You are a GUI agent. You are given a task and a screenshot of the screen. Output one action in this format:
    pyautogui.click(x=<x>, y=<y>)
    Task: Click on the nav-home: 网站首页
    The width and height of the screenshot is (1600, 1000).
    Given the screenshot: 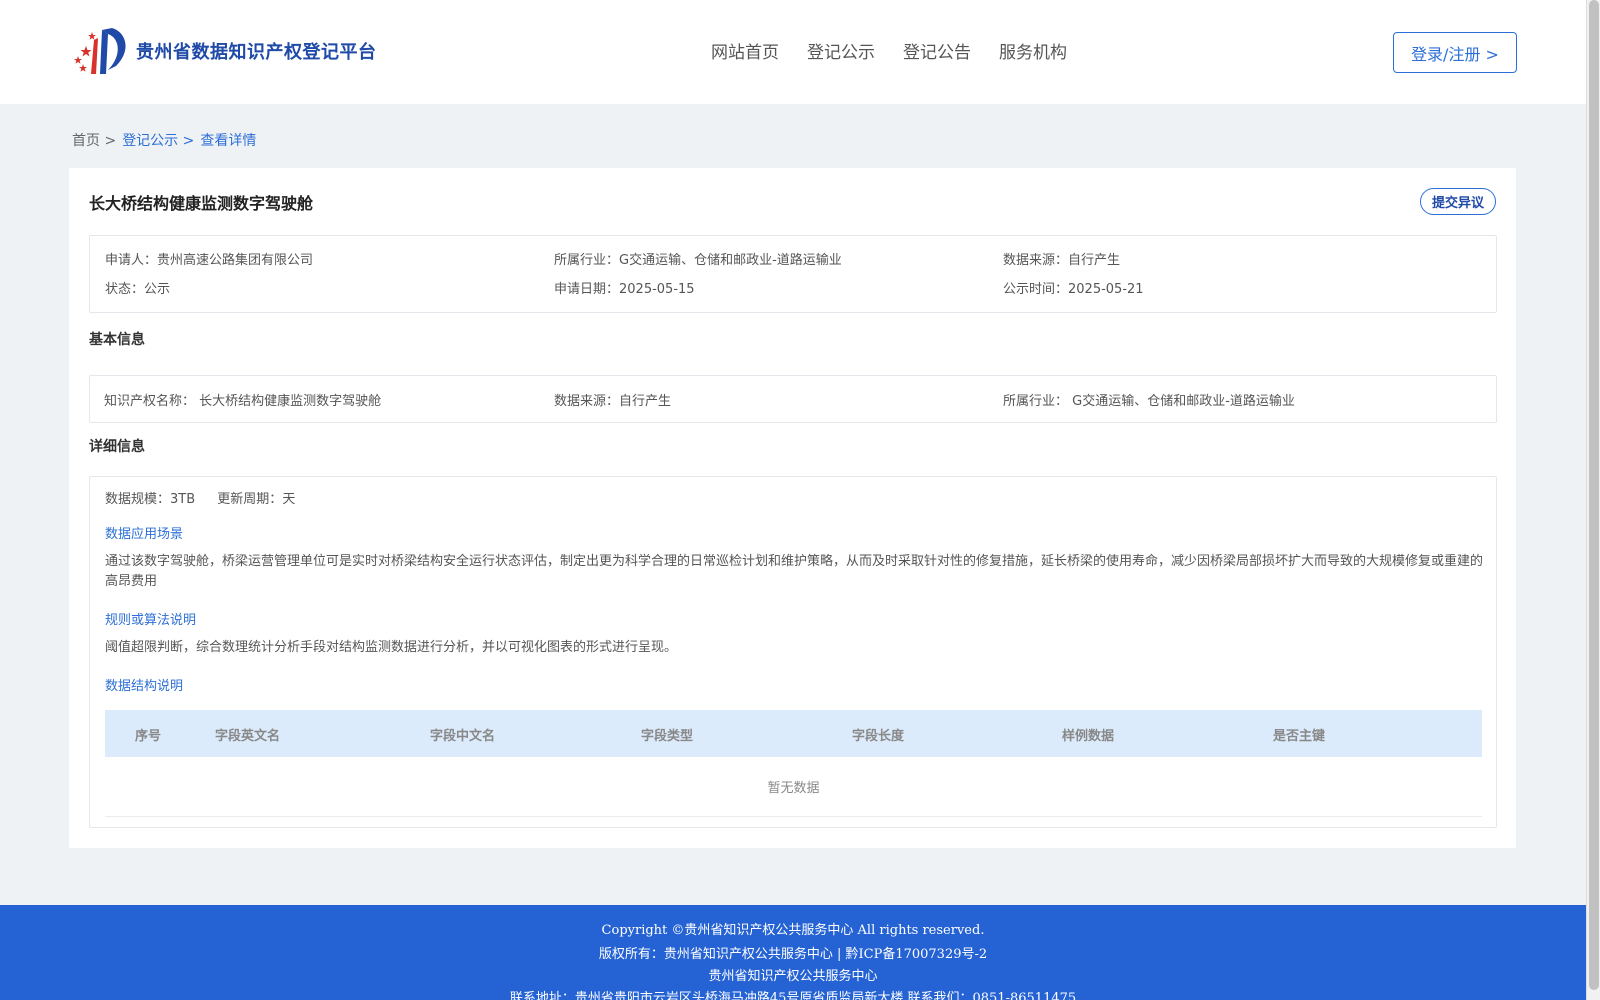 What is the action you would take?
    pyautogui.click(x=745, y=50)
    